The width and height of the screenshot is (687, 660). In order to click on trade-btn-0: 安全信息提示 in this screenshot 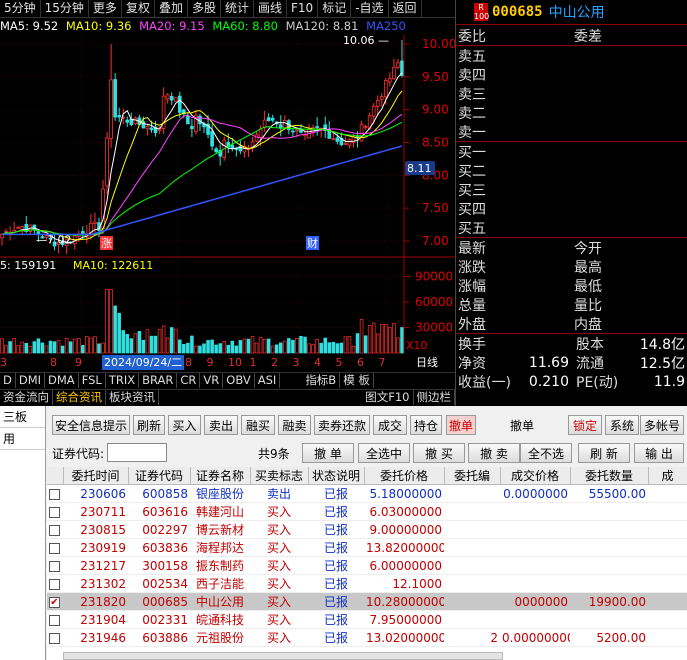, I will do `click(91, 425)`.